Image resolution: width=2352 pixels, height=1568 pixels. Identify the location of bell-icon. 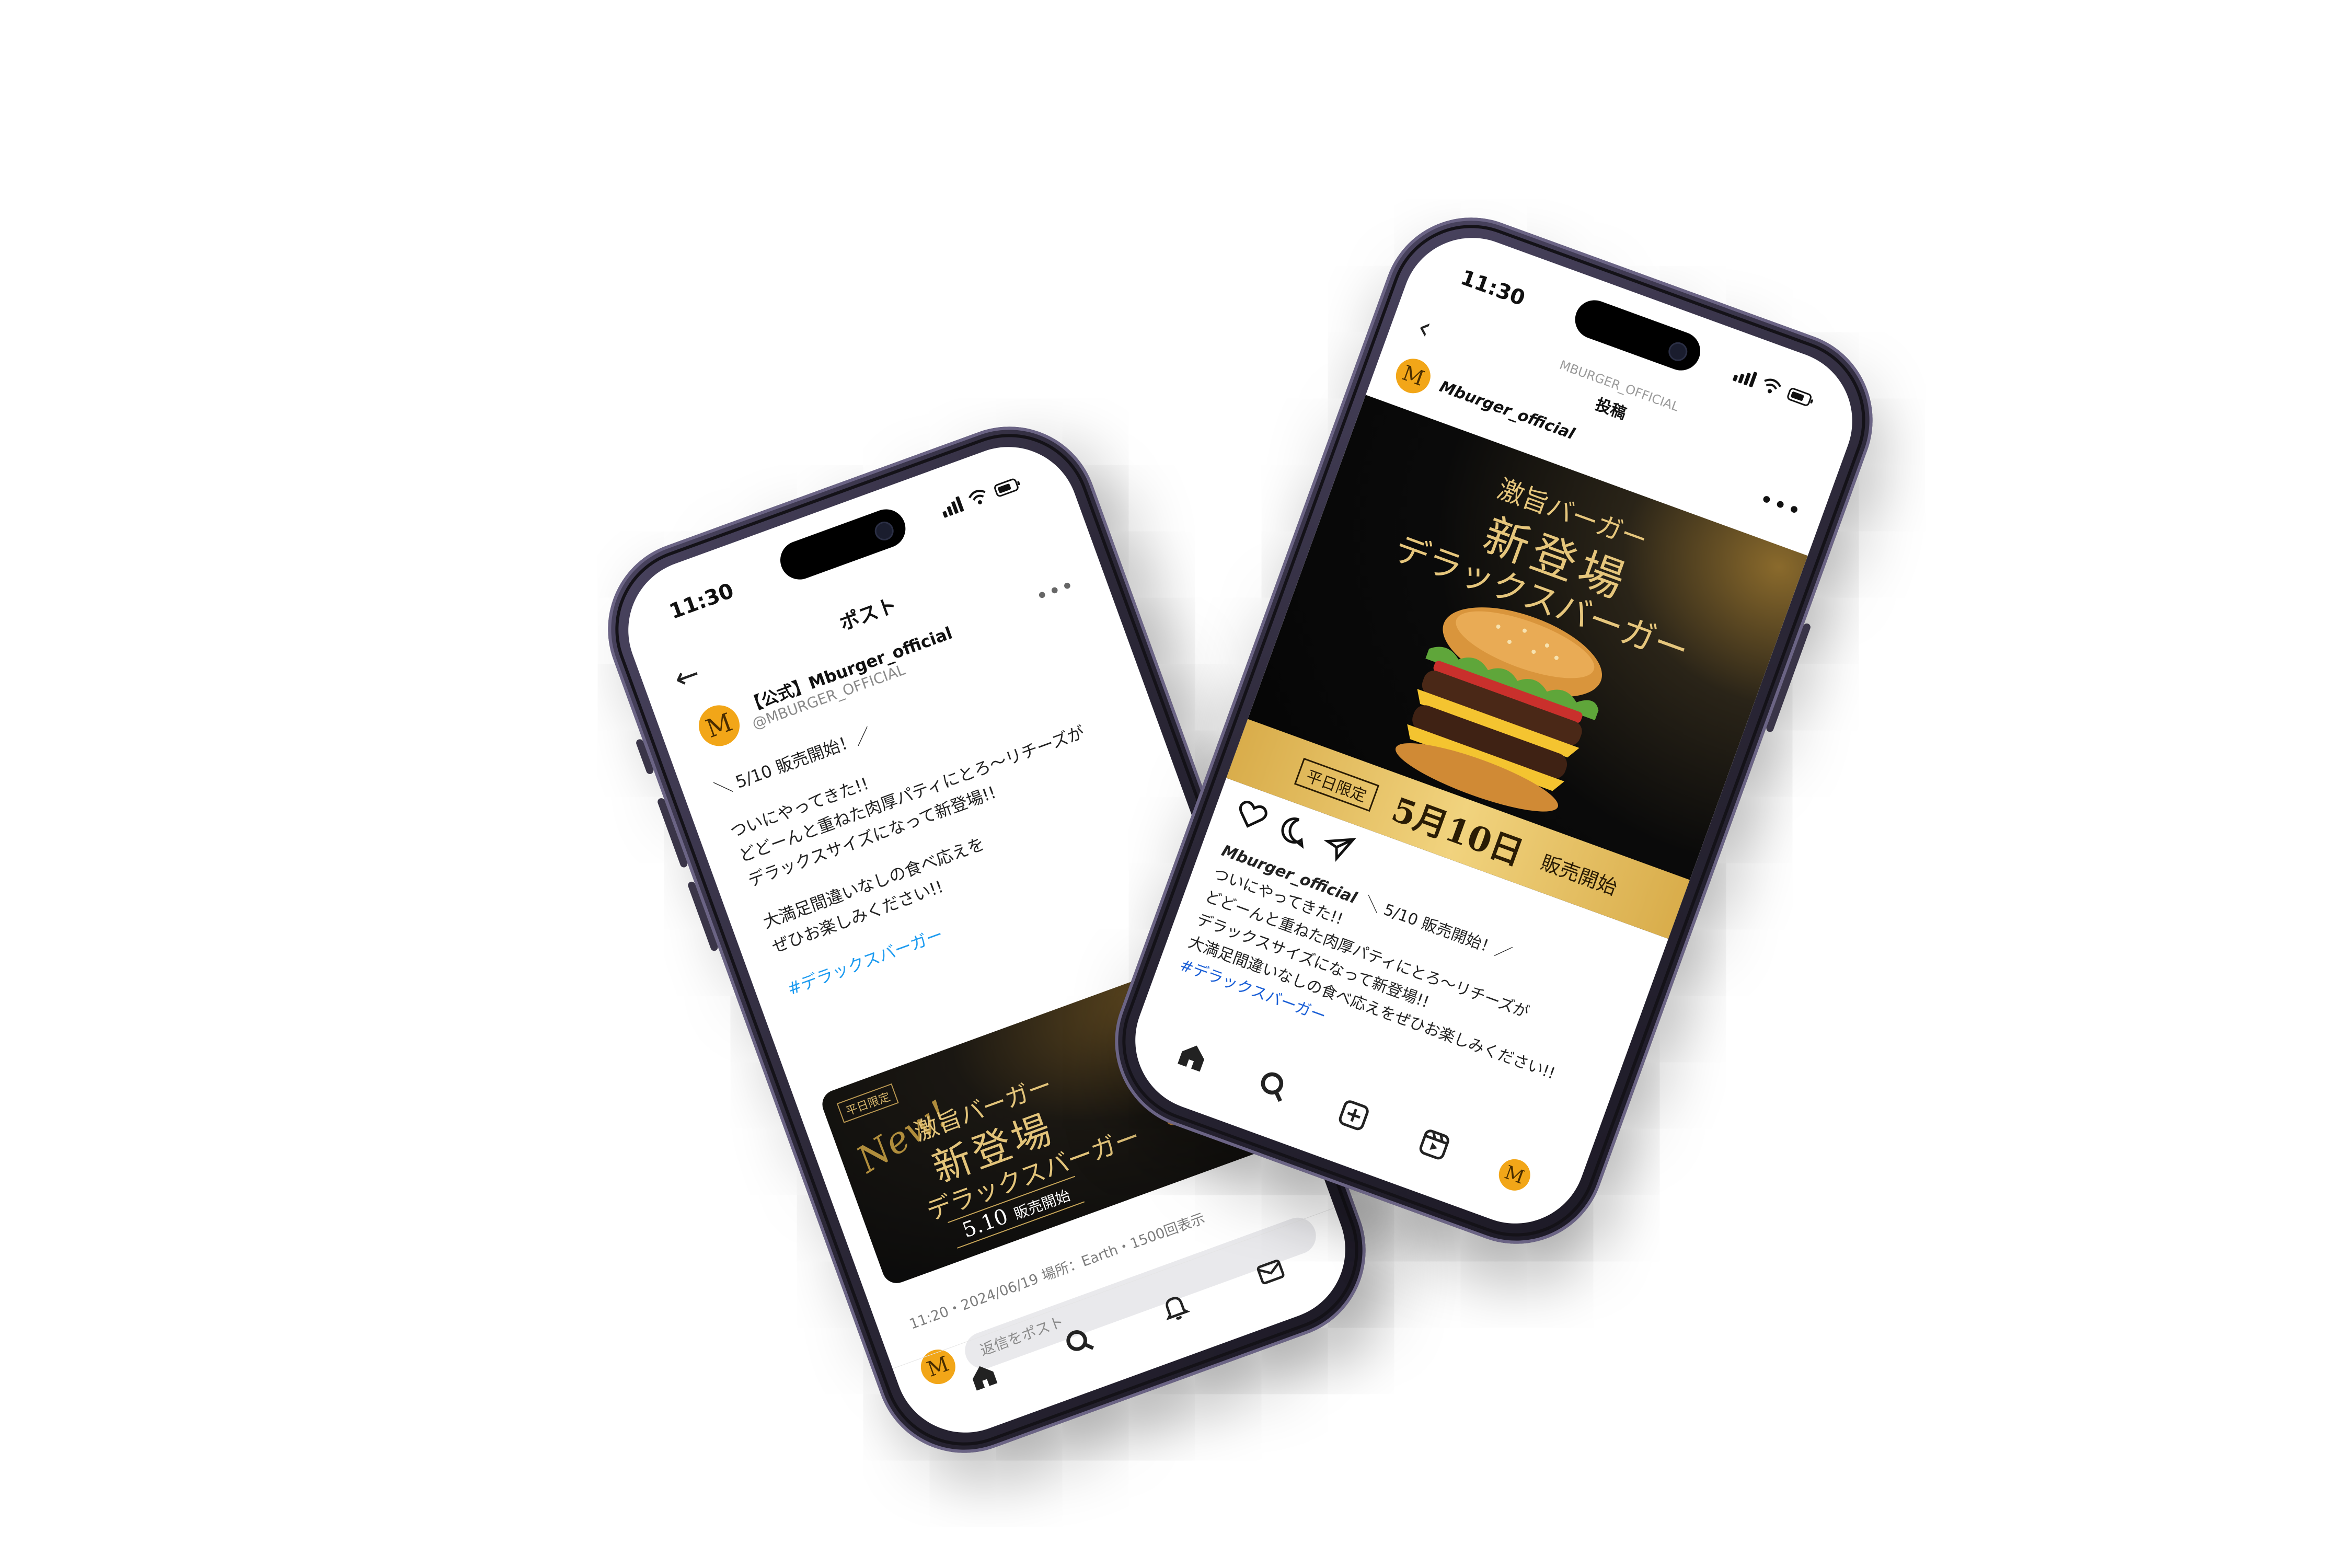
(1175, 1308).